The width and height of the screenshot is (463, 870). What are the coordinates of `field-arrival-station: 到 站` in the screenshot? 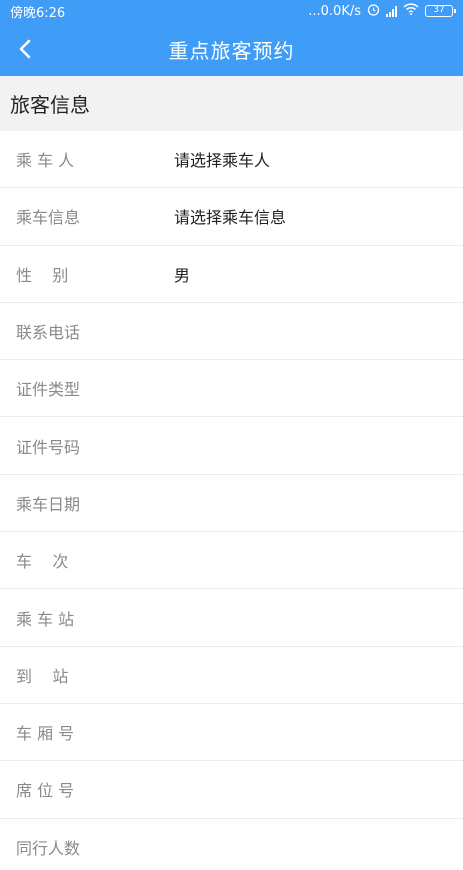 It's located at (231, 675).